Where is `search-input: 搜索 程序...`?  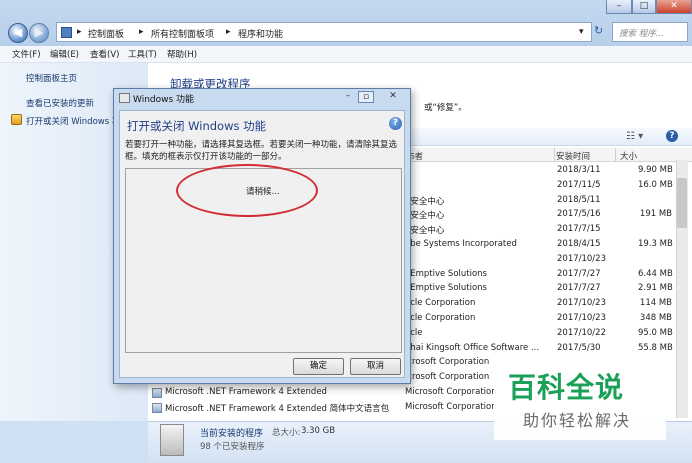
search-input: 搜索 程序... is located at coordinates (650, 32).